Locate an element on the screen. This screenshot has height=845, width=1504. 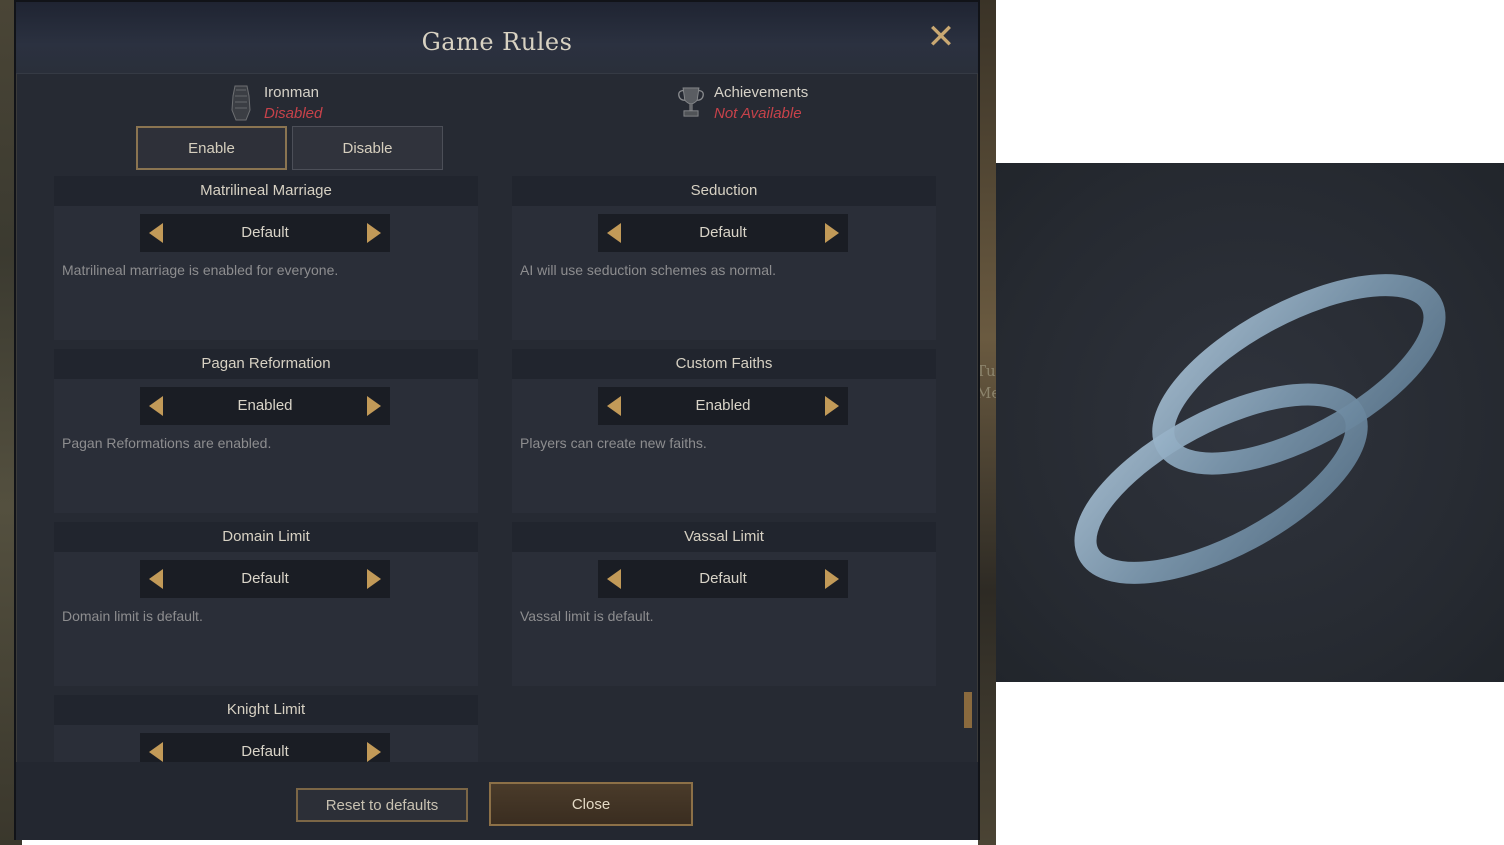
close-button: Close is located at coordinates (591, 804).